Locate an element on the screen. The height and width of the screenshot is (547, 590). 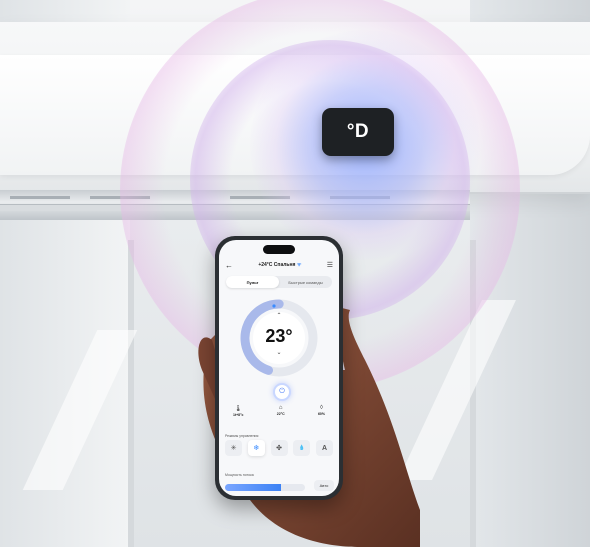
droplet-icon: ◊ is located at coordinates (321, 408).